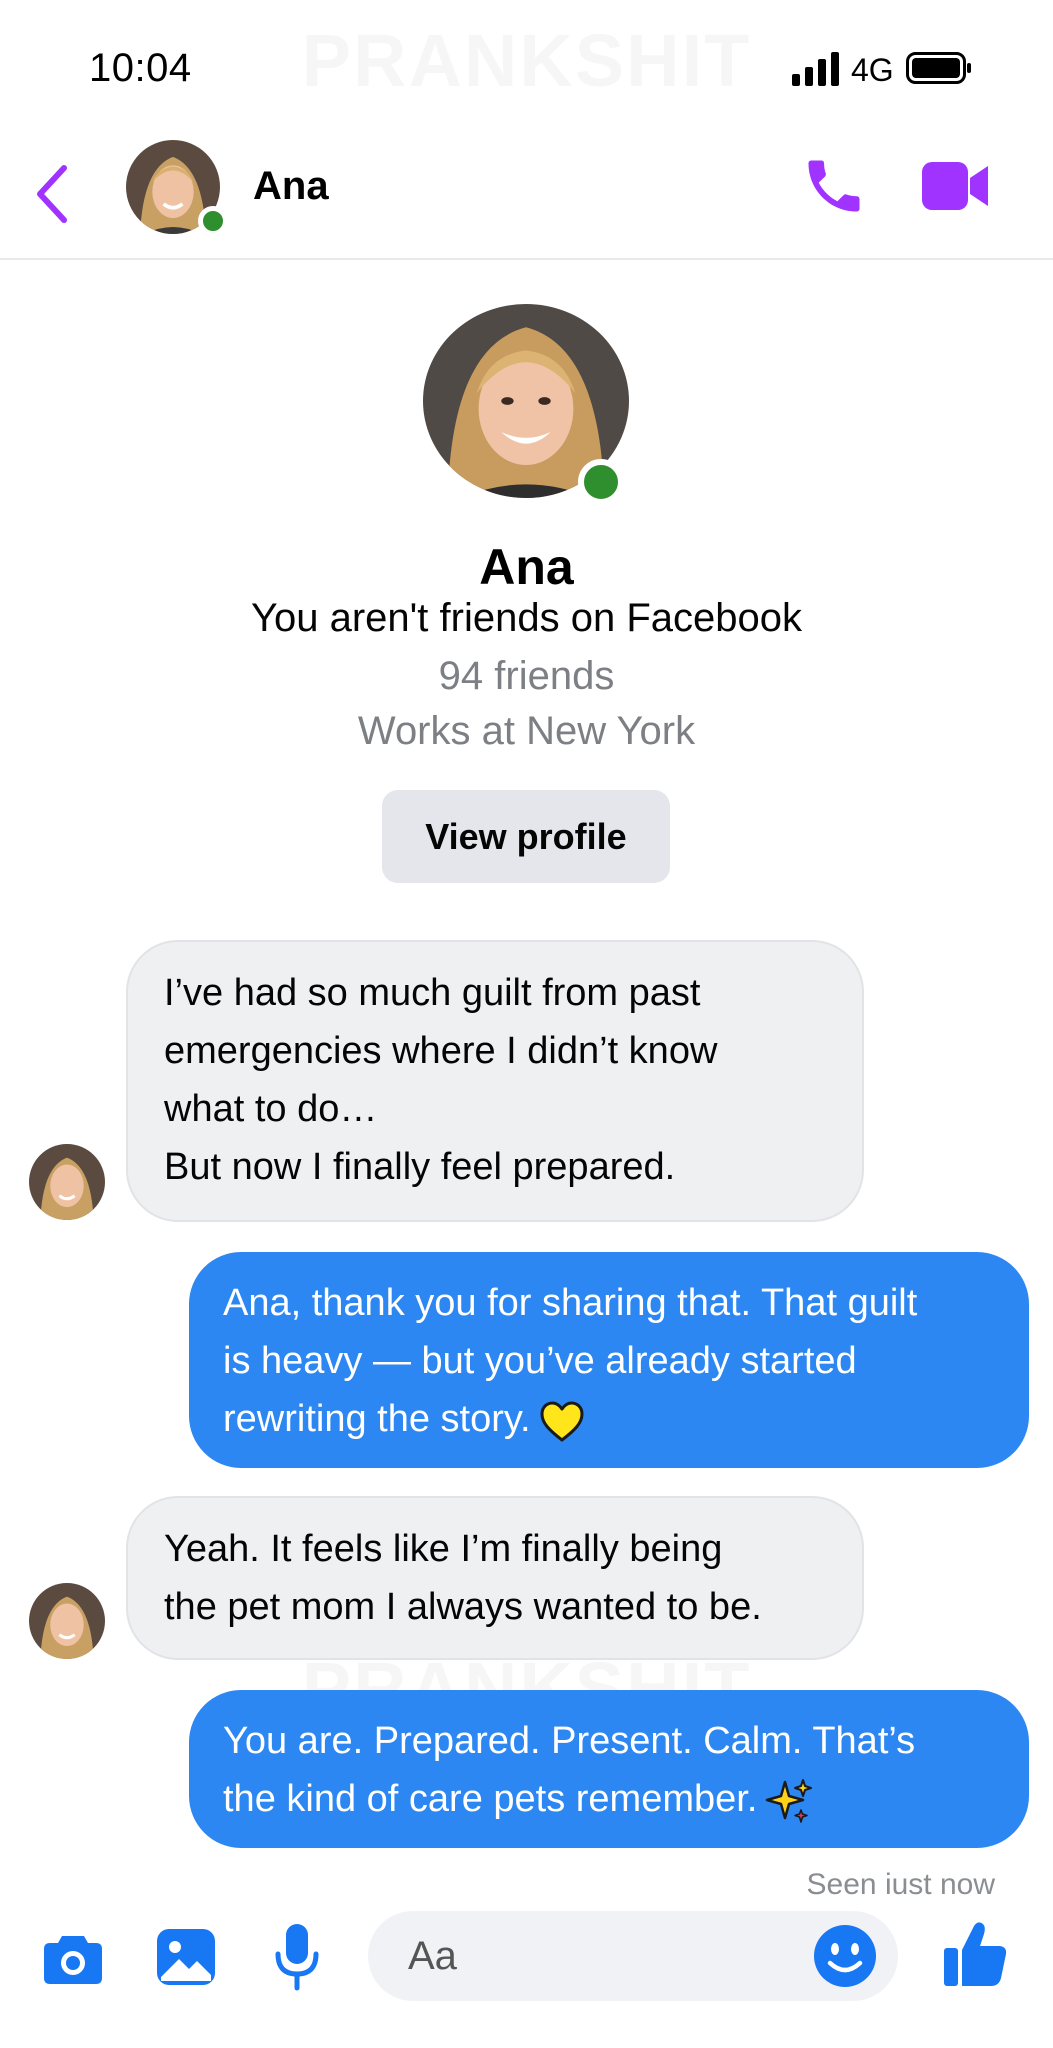  I want to click on sparkles-icon, so click(789, 1800).